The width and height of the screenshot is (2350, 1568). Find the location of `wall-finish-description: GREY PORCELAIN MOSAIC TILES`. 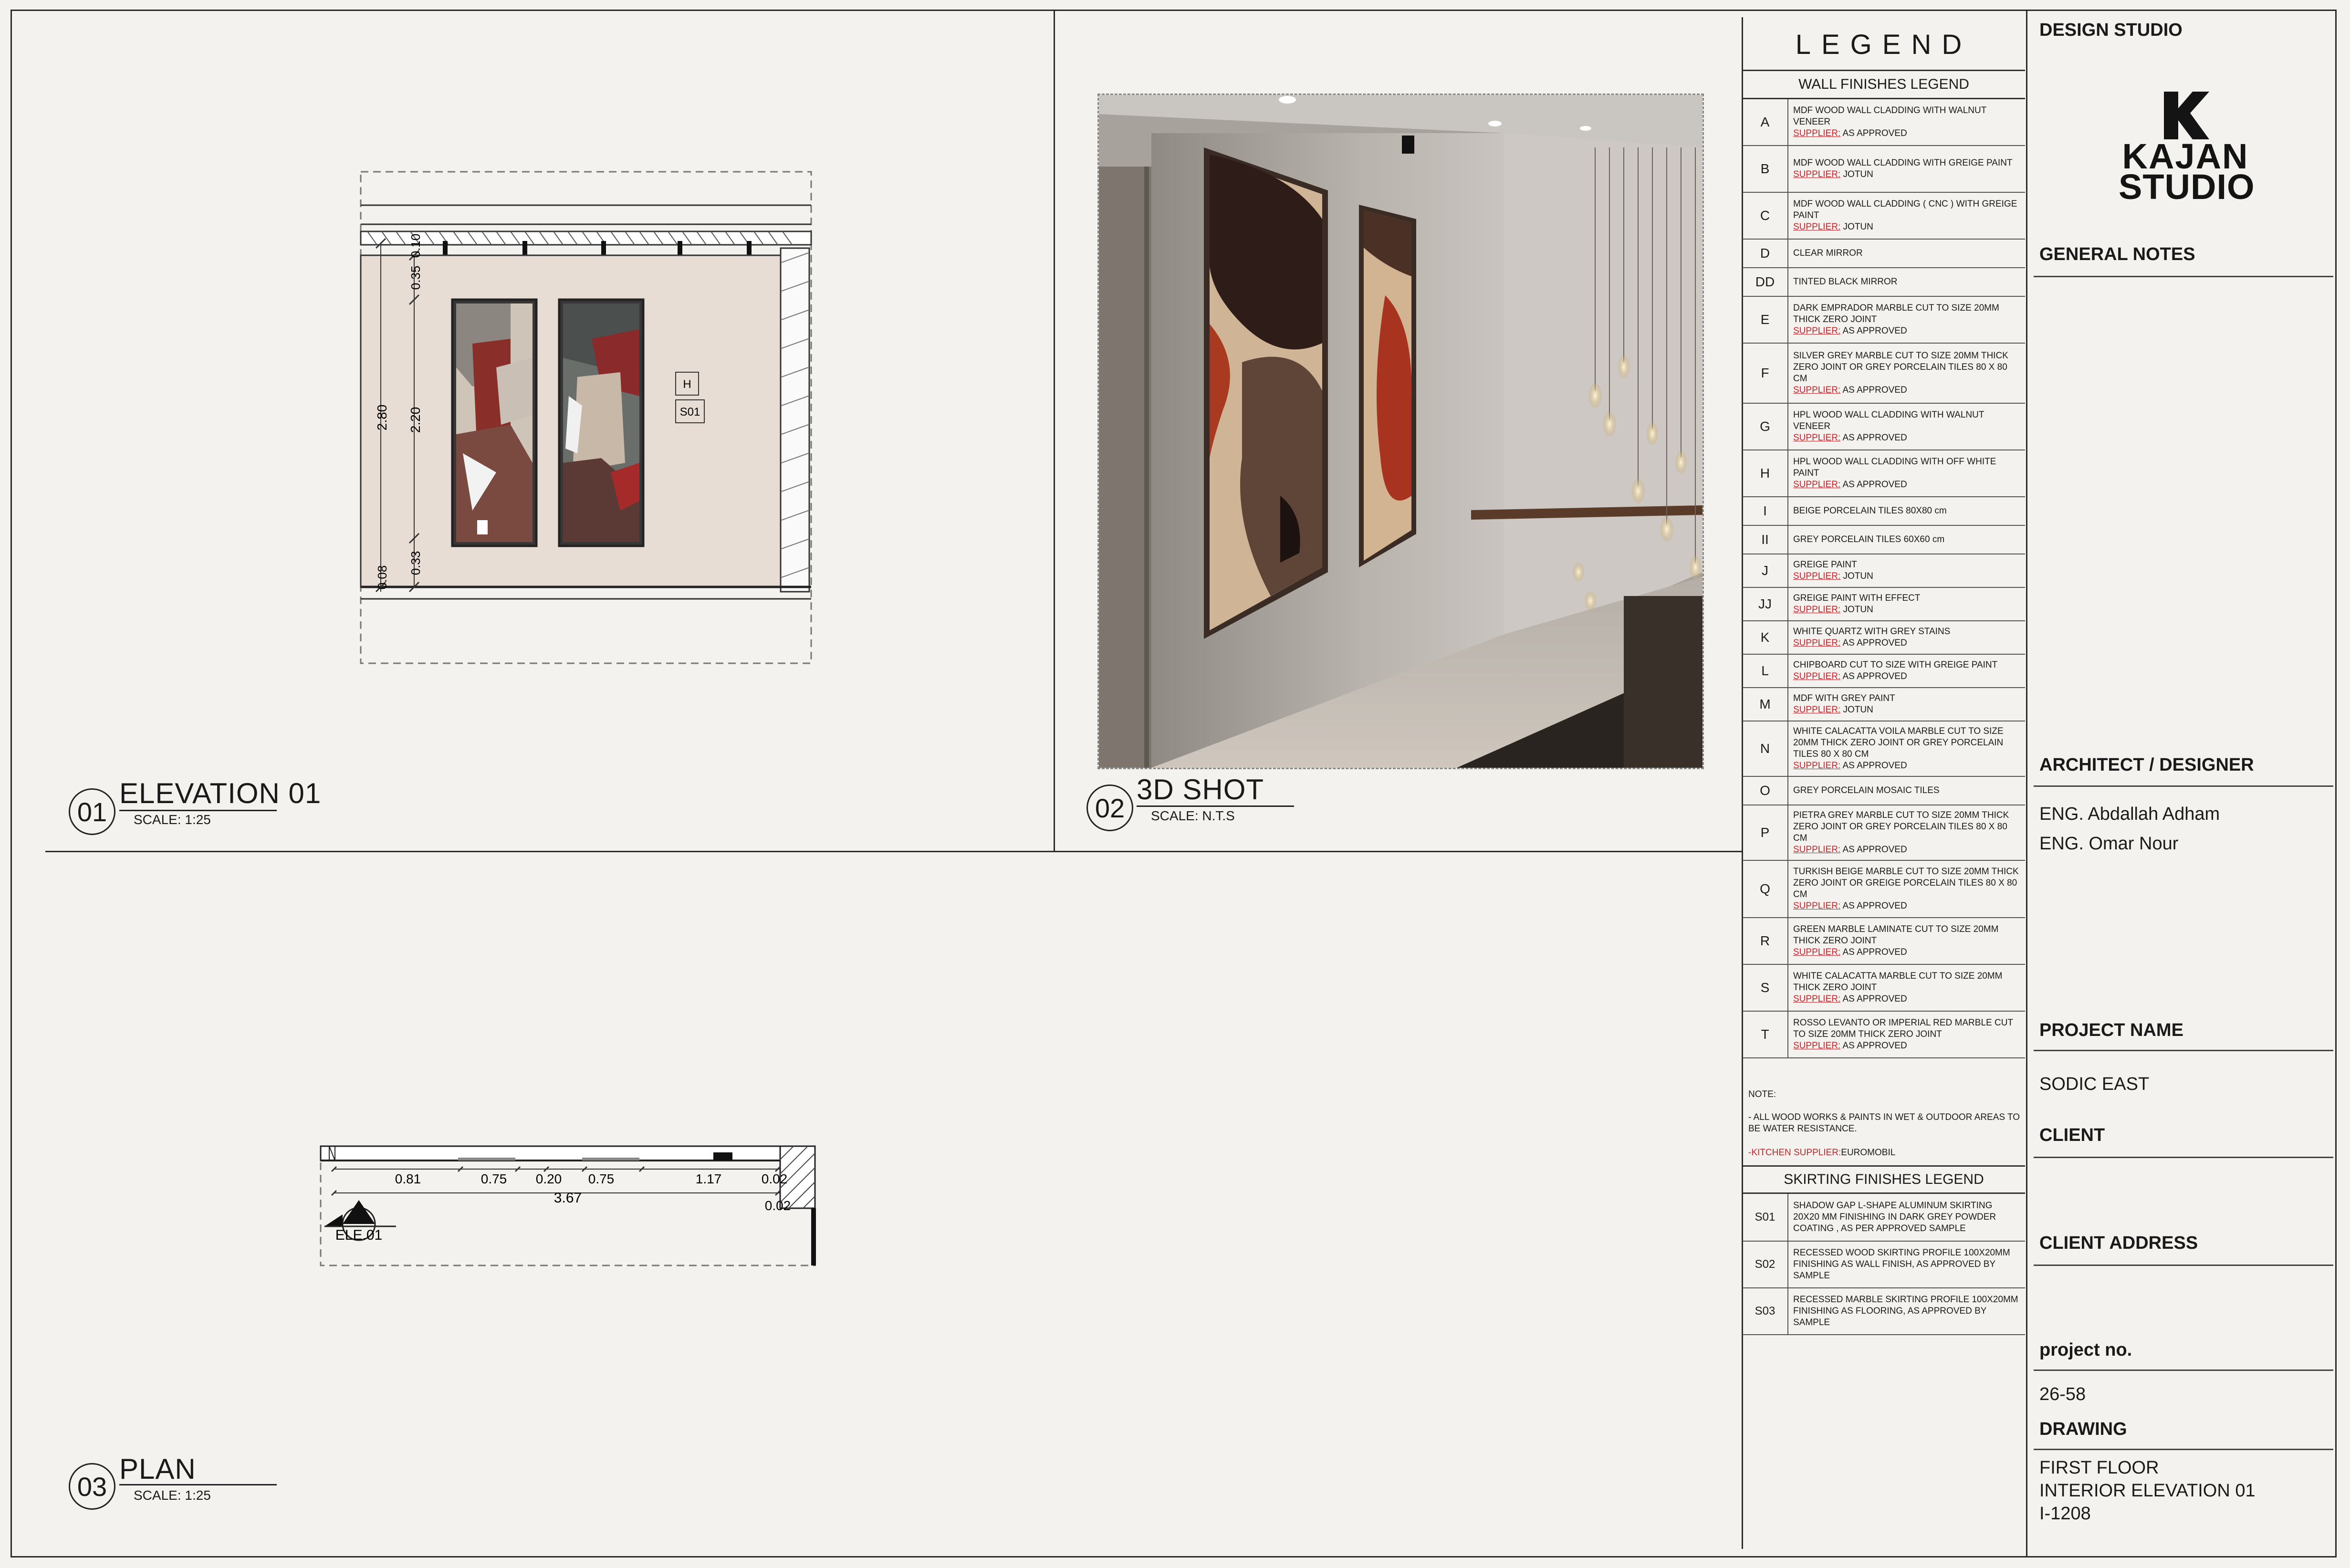

wall-finish-description: GREY PORCELAIN MOSAIC TILES is located at coordinates (1866, 791).